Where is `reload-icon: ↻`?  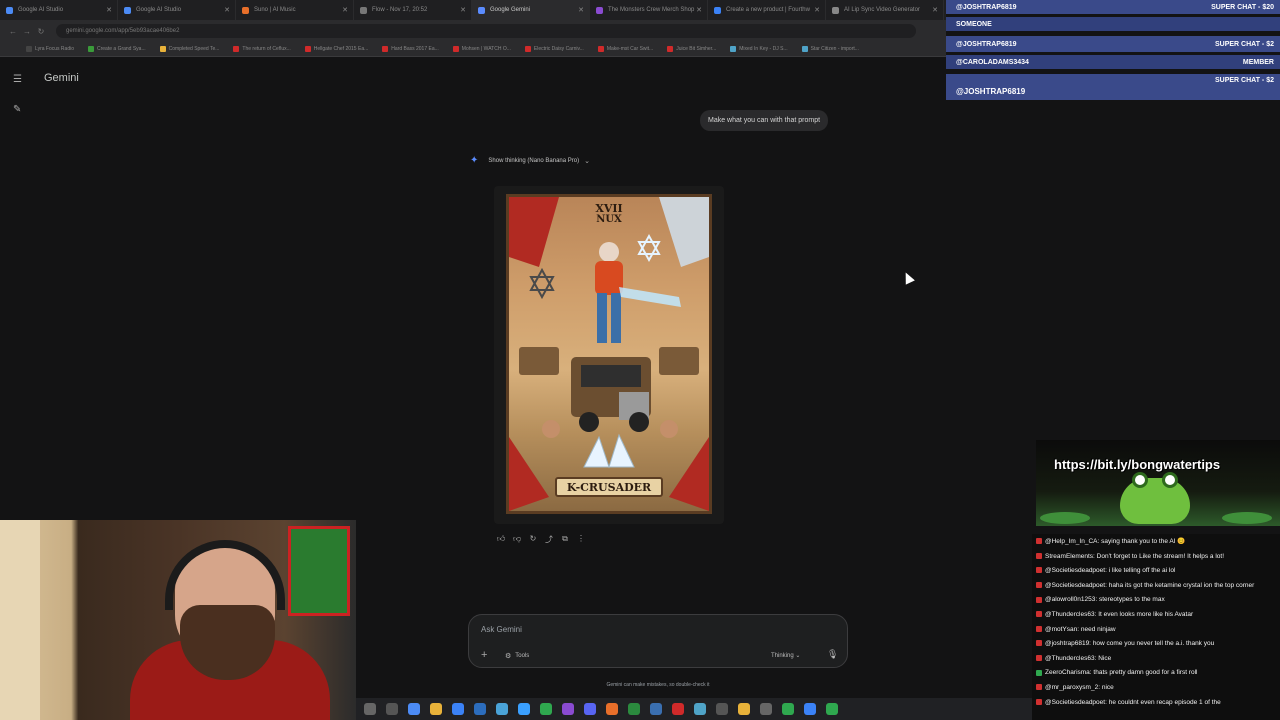 reload-icon: ↻ is located at coordinates (41, 31).